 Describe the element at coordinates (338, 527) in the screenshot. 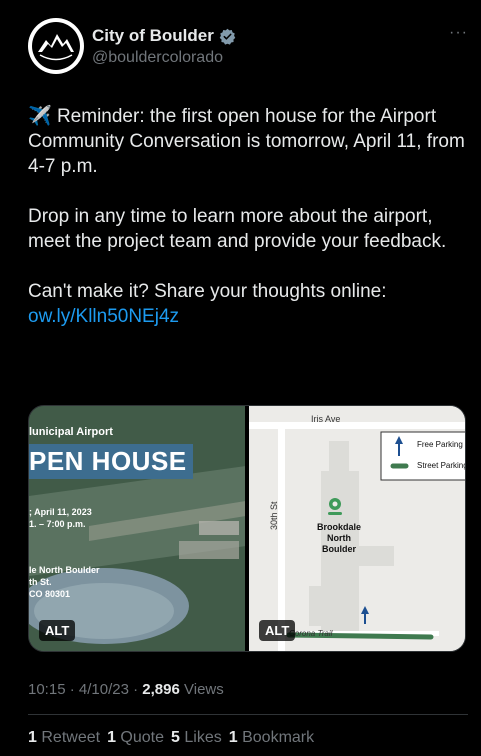

I see `map-place-line1: Brookdale` at that location.